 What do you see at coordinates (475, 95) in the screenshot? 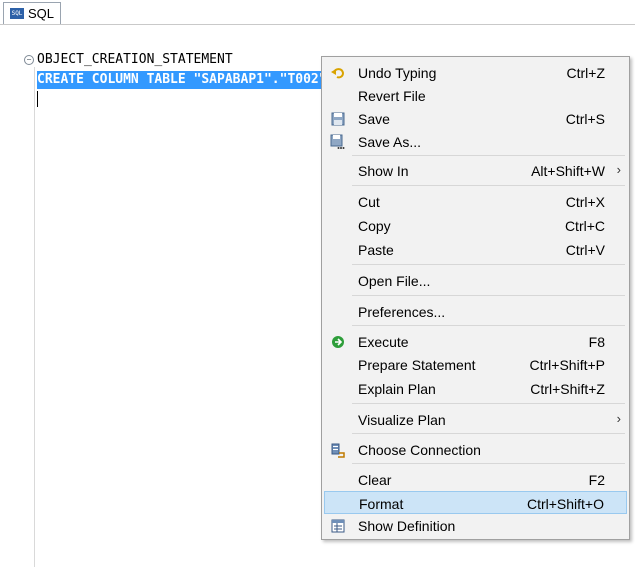
I see `menu-item-revert-file: Revert File` at bounding box center [475, 95].